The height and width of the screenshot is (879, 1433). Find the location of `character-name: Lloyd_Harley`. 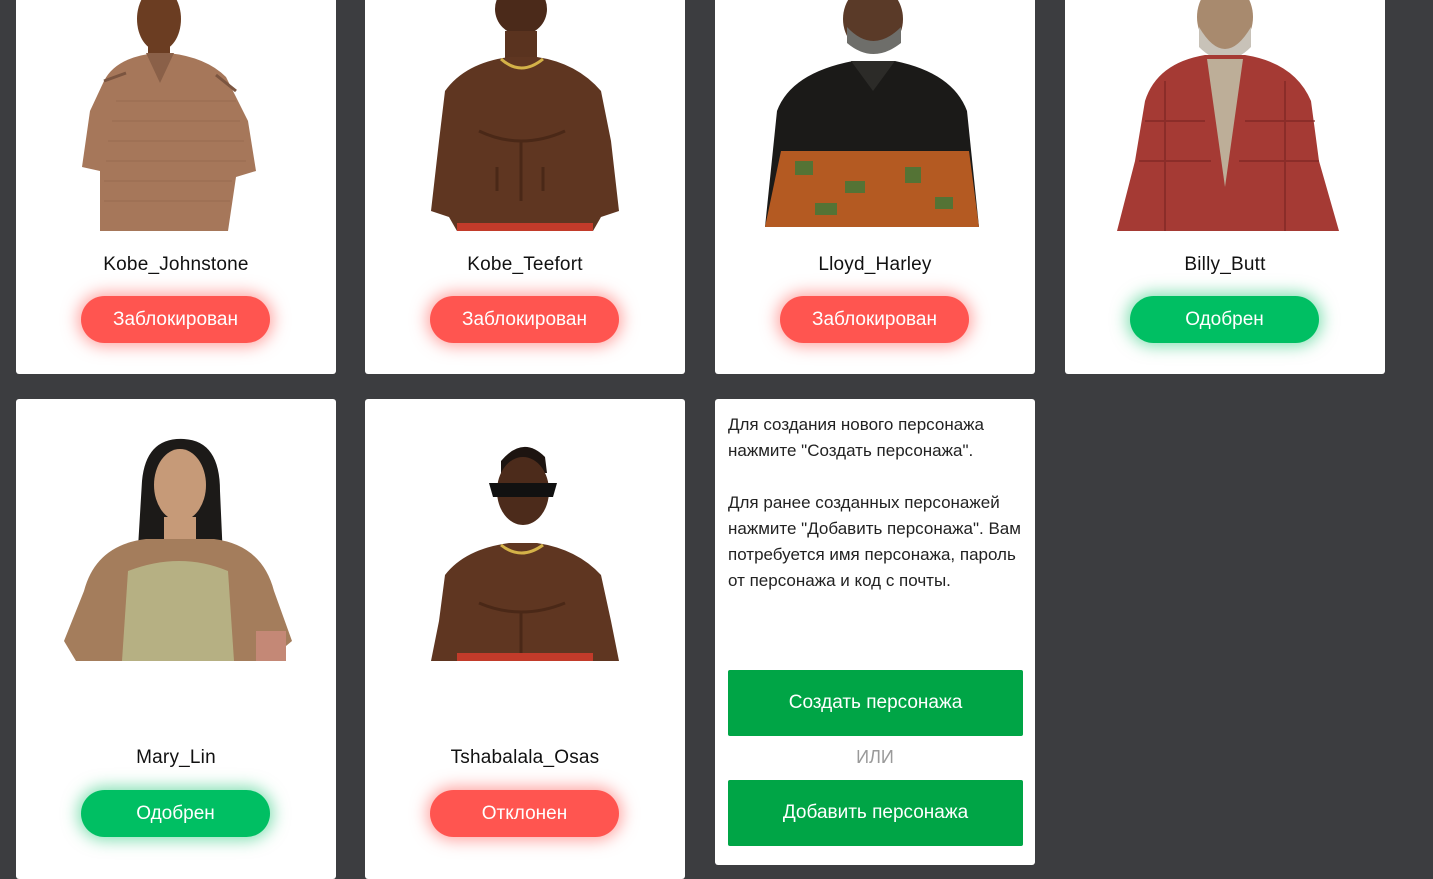

character-name: Lloyd_Harley is located at coordinates (875, 264).